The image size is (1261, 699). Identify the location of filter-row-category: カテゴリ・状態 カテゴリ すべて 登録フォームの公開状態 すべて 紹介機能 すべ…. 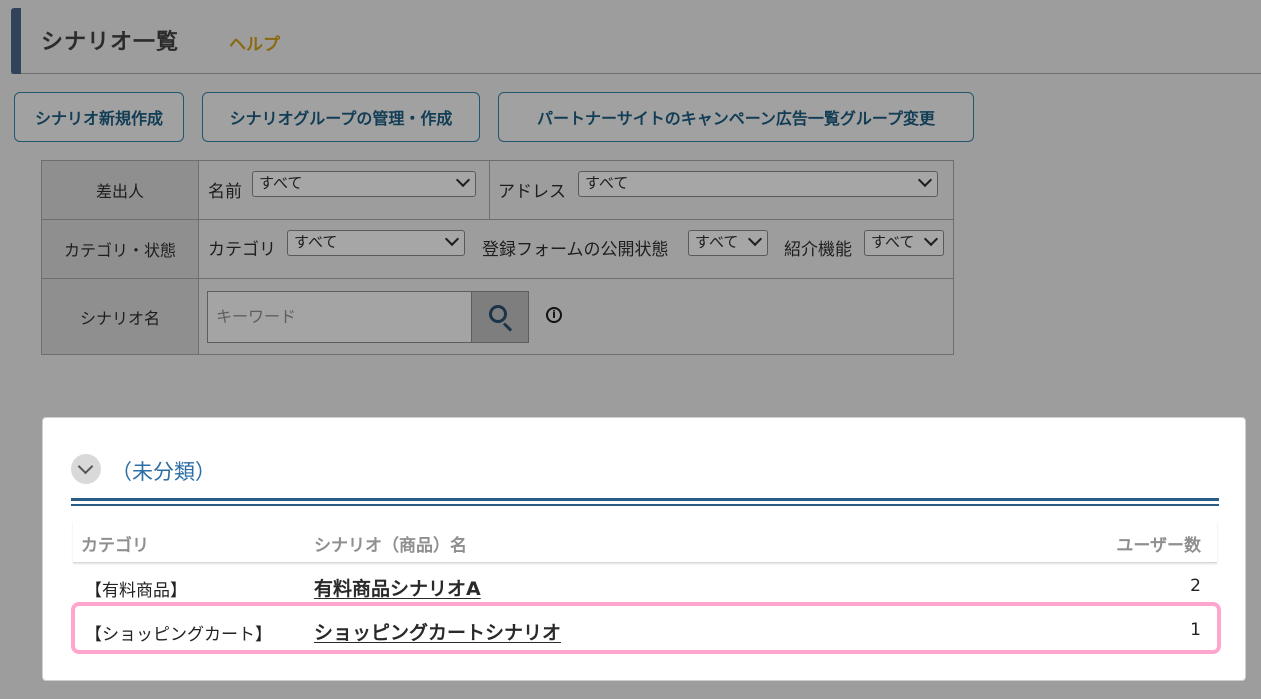
(497, 249).